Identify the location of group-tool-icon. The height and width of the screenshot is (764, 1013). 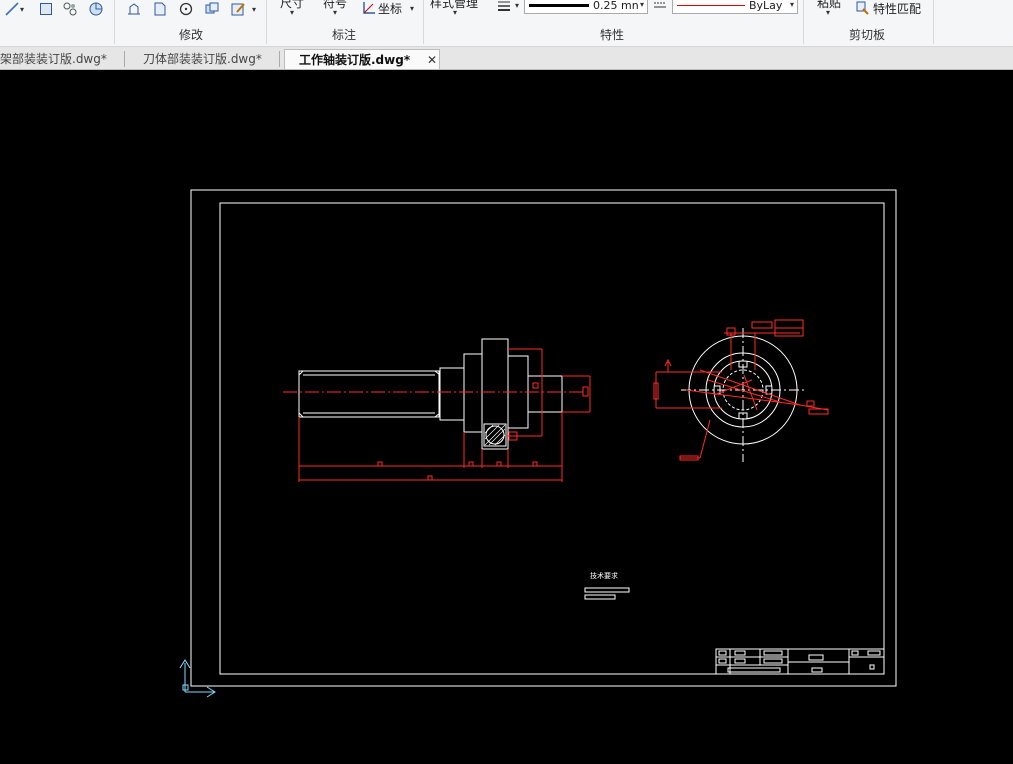
(70, 9).